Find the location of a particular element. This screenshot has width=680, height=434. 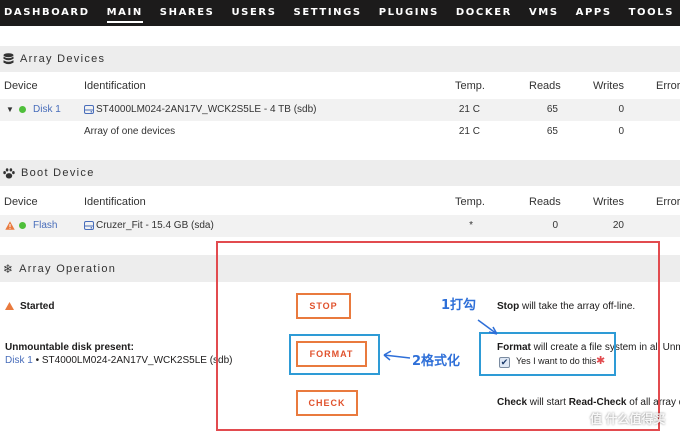

watermark: 值 什么值得买 is located at coordinates (628, 419).